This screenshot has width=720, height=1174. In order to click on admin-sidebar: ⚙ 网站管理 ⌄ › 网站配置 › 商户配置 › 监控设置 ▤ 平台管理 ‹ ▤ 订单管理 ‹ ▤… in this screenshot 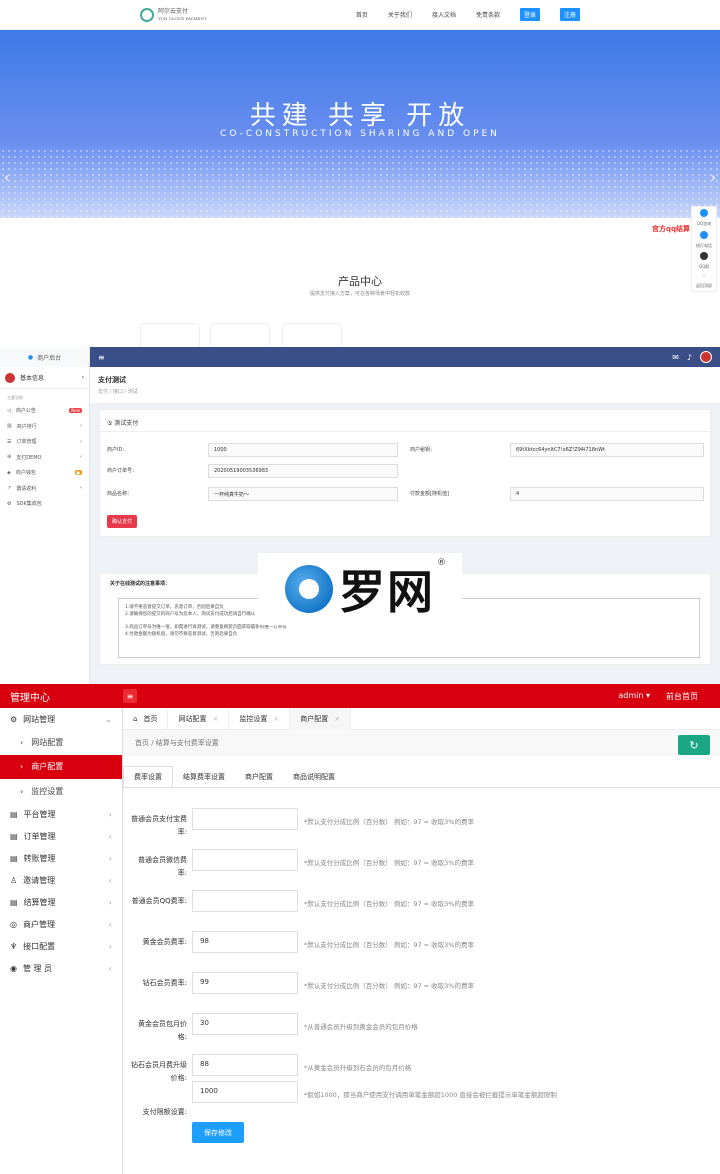, I will do `click(61, 941)`.